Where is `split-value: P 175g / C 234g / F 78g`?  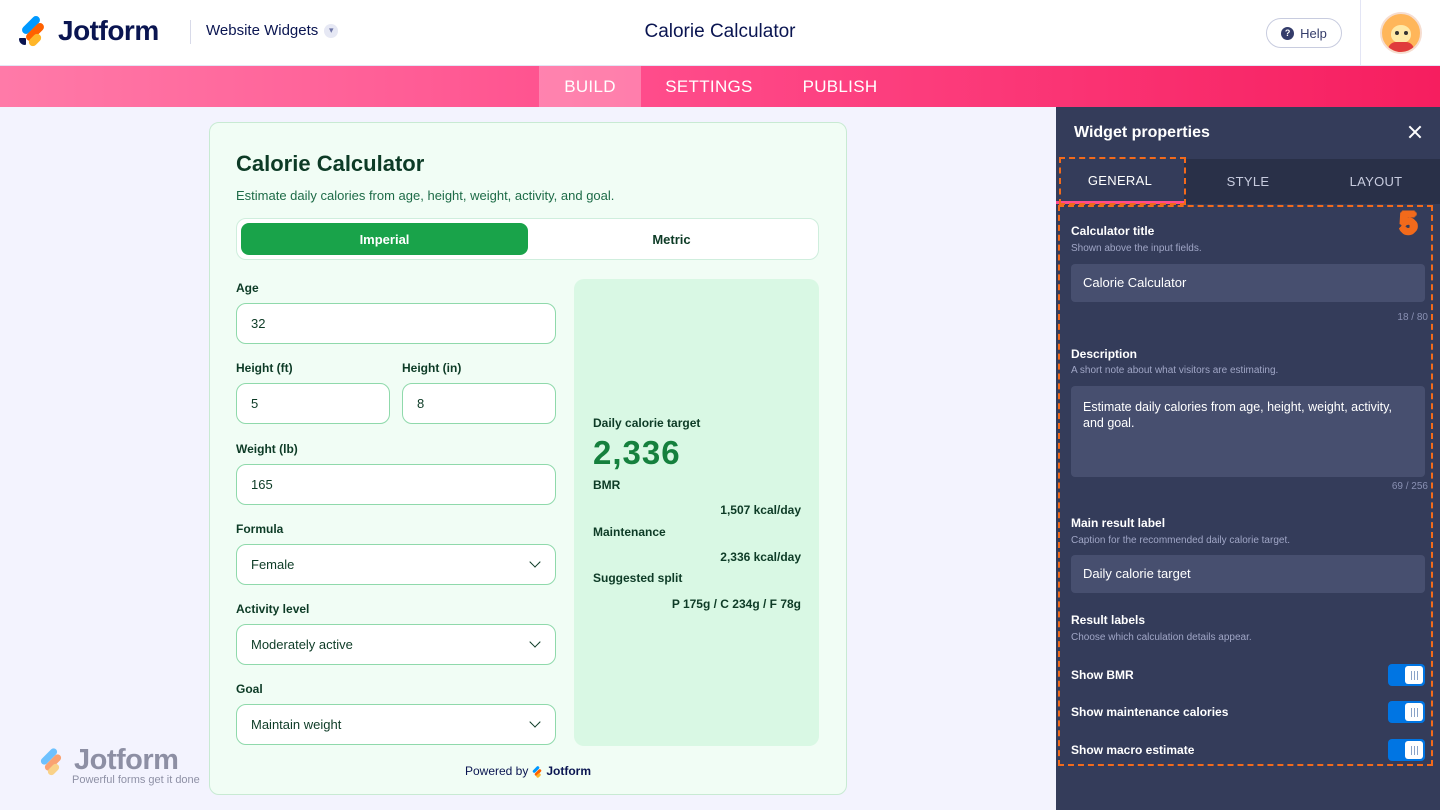
split-value: P 175g / C 234g / F 78g is located at coordinates (736, 604).